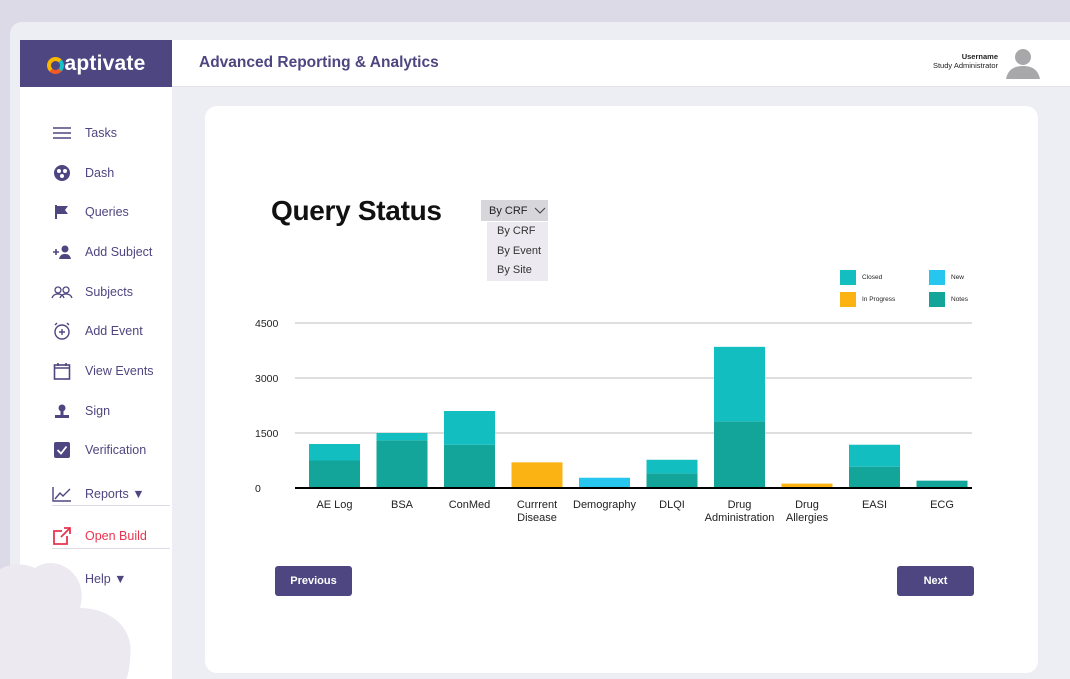 Image resolution: width=1070 pixels, height=679 pixels. Describe the element at coordinates (517, 271) in the screenshot. I see `dropdown-option-site: By Site` at that location.